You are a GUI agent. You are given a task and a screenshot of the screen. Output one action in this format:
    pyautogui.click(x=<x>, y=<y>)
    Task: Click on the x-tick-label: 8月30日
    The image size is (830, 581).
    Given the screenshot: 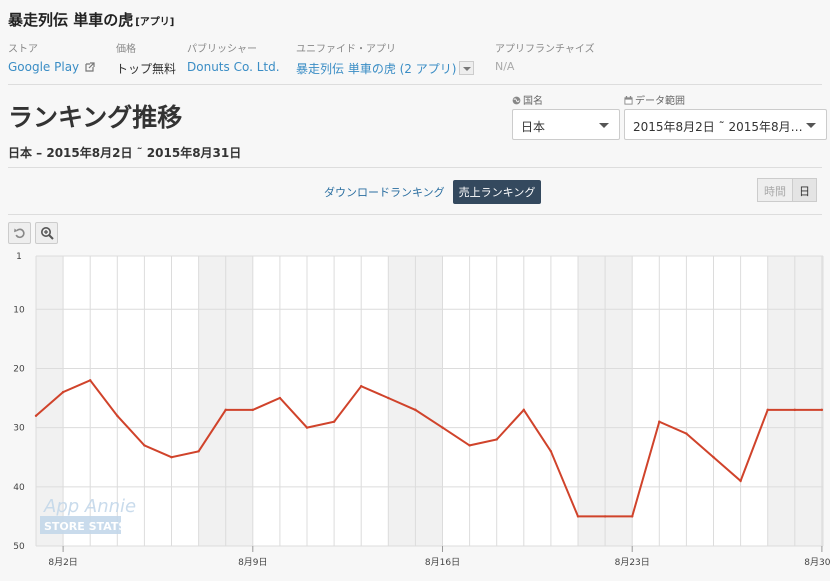 What is the action you would take?
    pyautogui.click(x=817, y=562)
    